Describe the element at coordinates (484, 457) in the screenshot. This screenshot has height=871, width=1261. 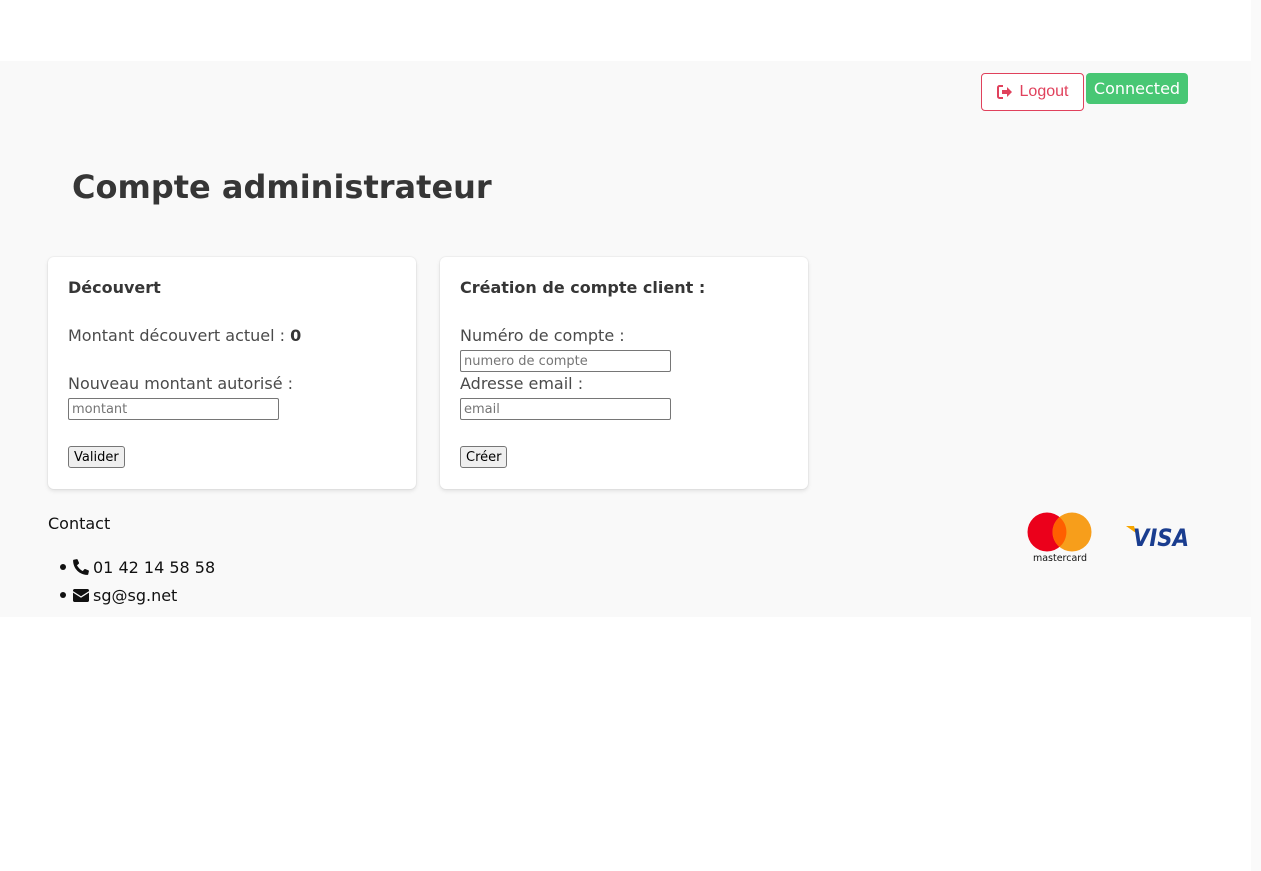
I see `create-button: Créer` at that location.